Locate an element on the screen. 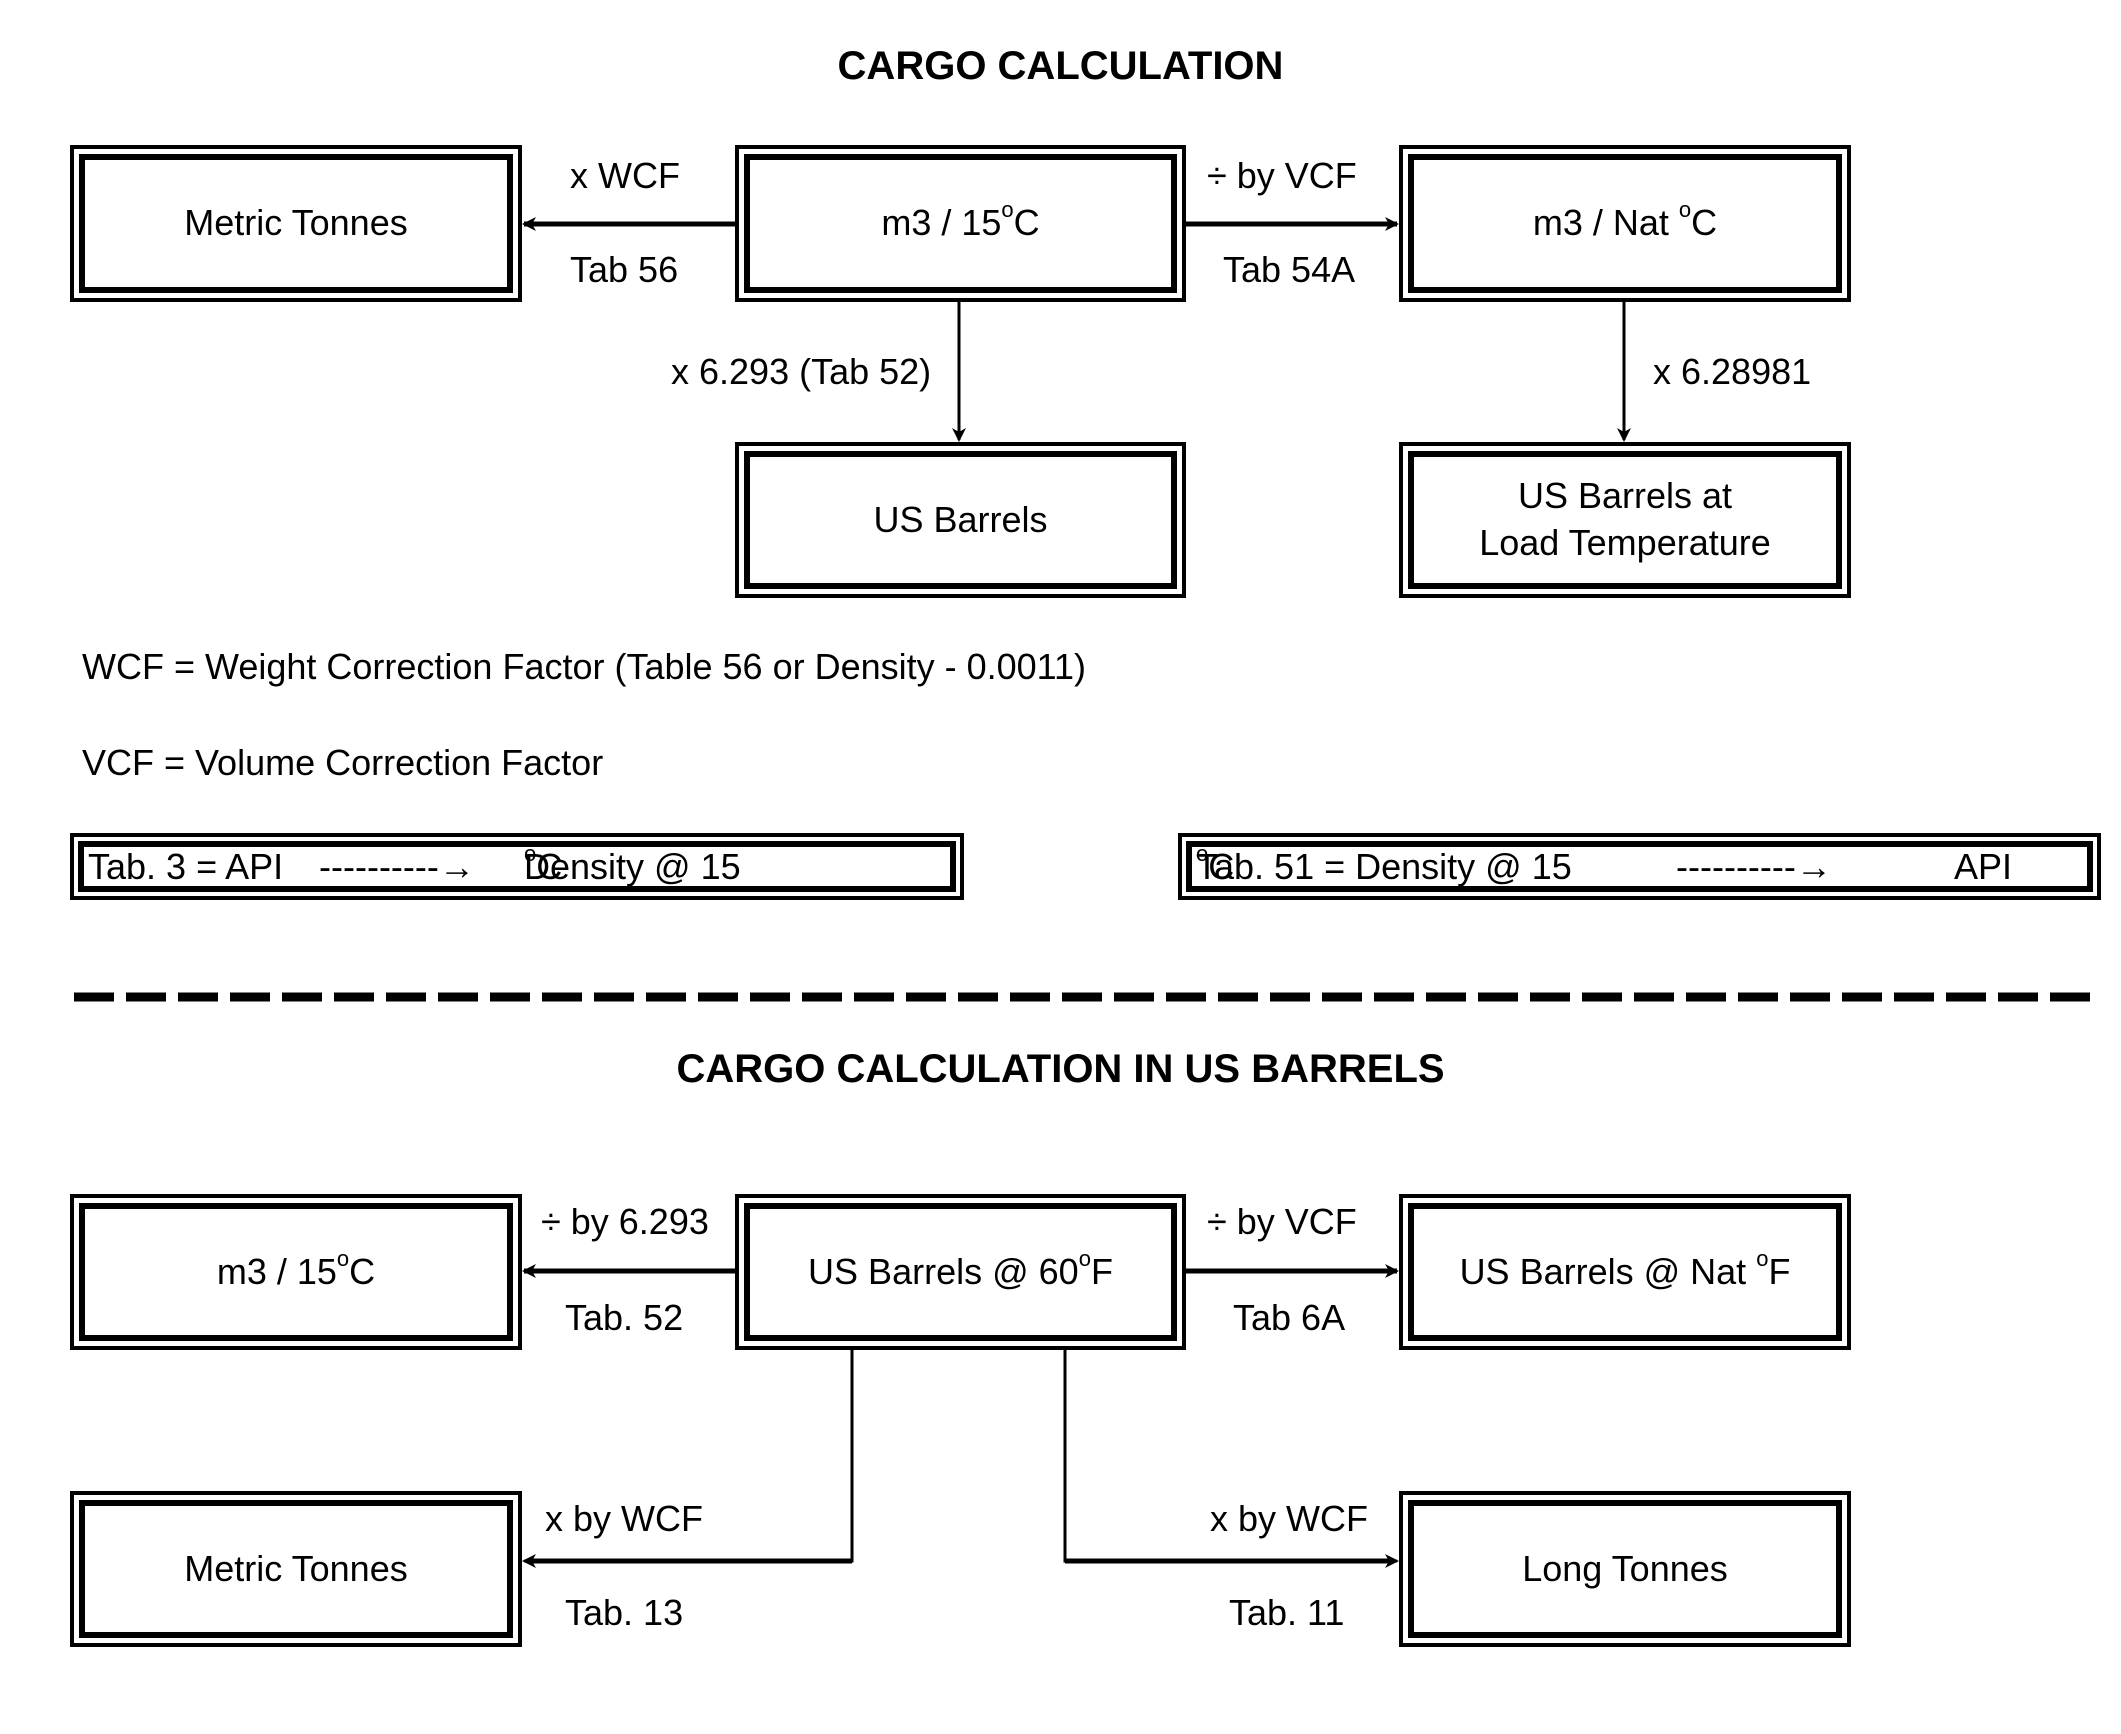 Image resolution: width=2121 pixels, height=1734 pixels. node-label: m3 / Nat oC is located at coordinates (1625, 220).